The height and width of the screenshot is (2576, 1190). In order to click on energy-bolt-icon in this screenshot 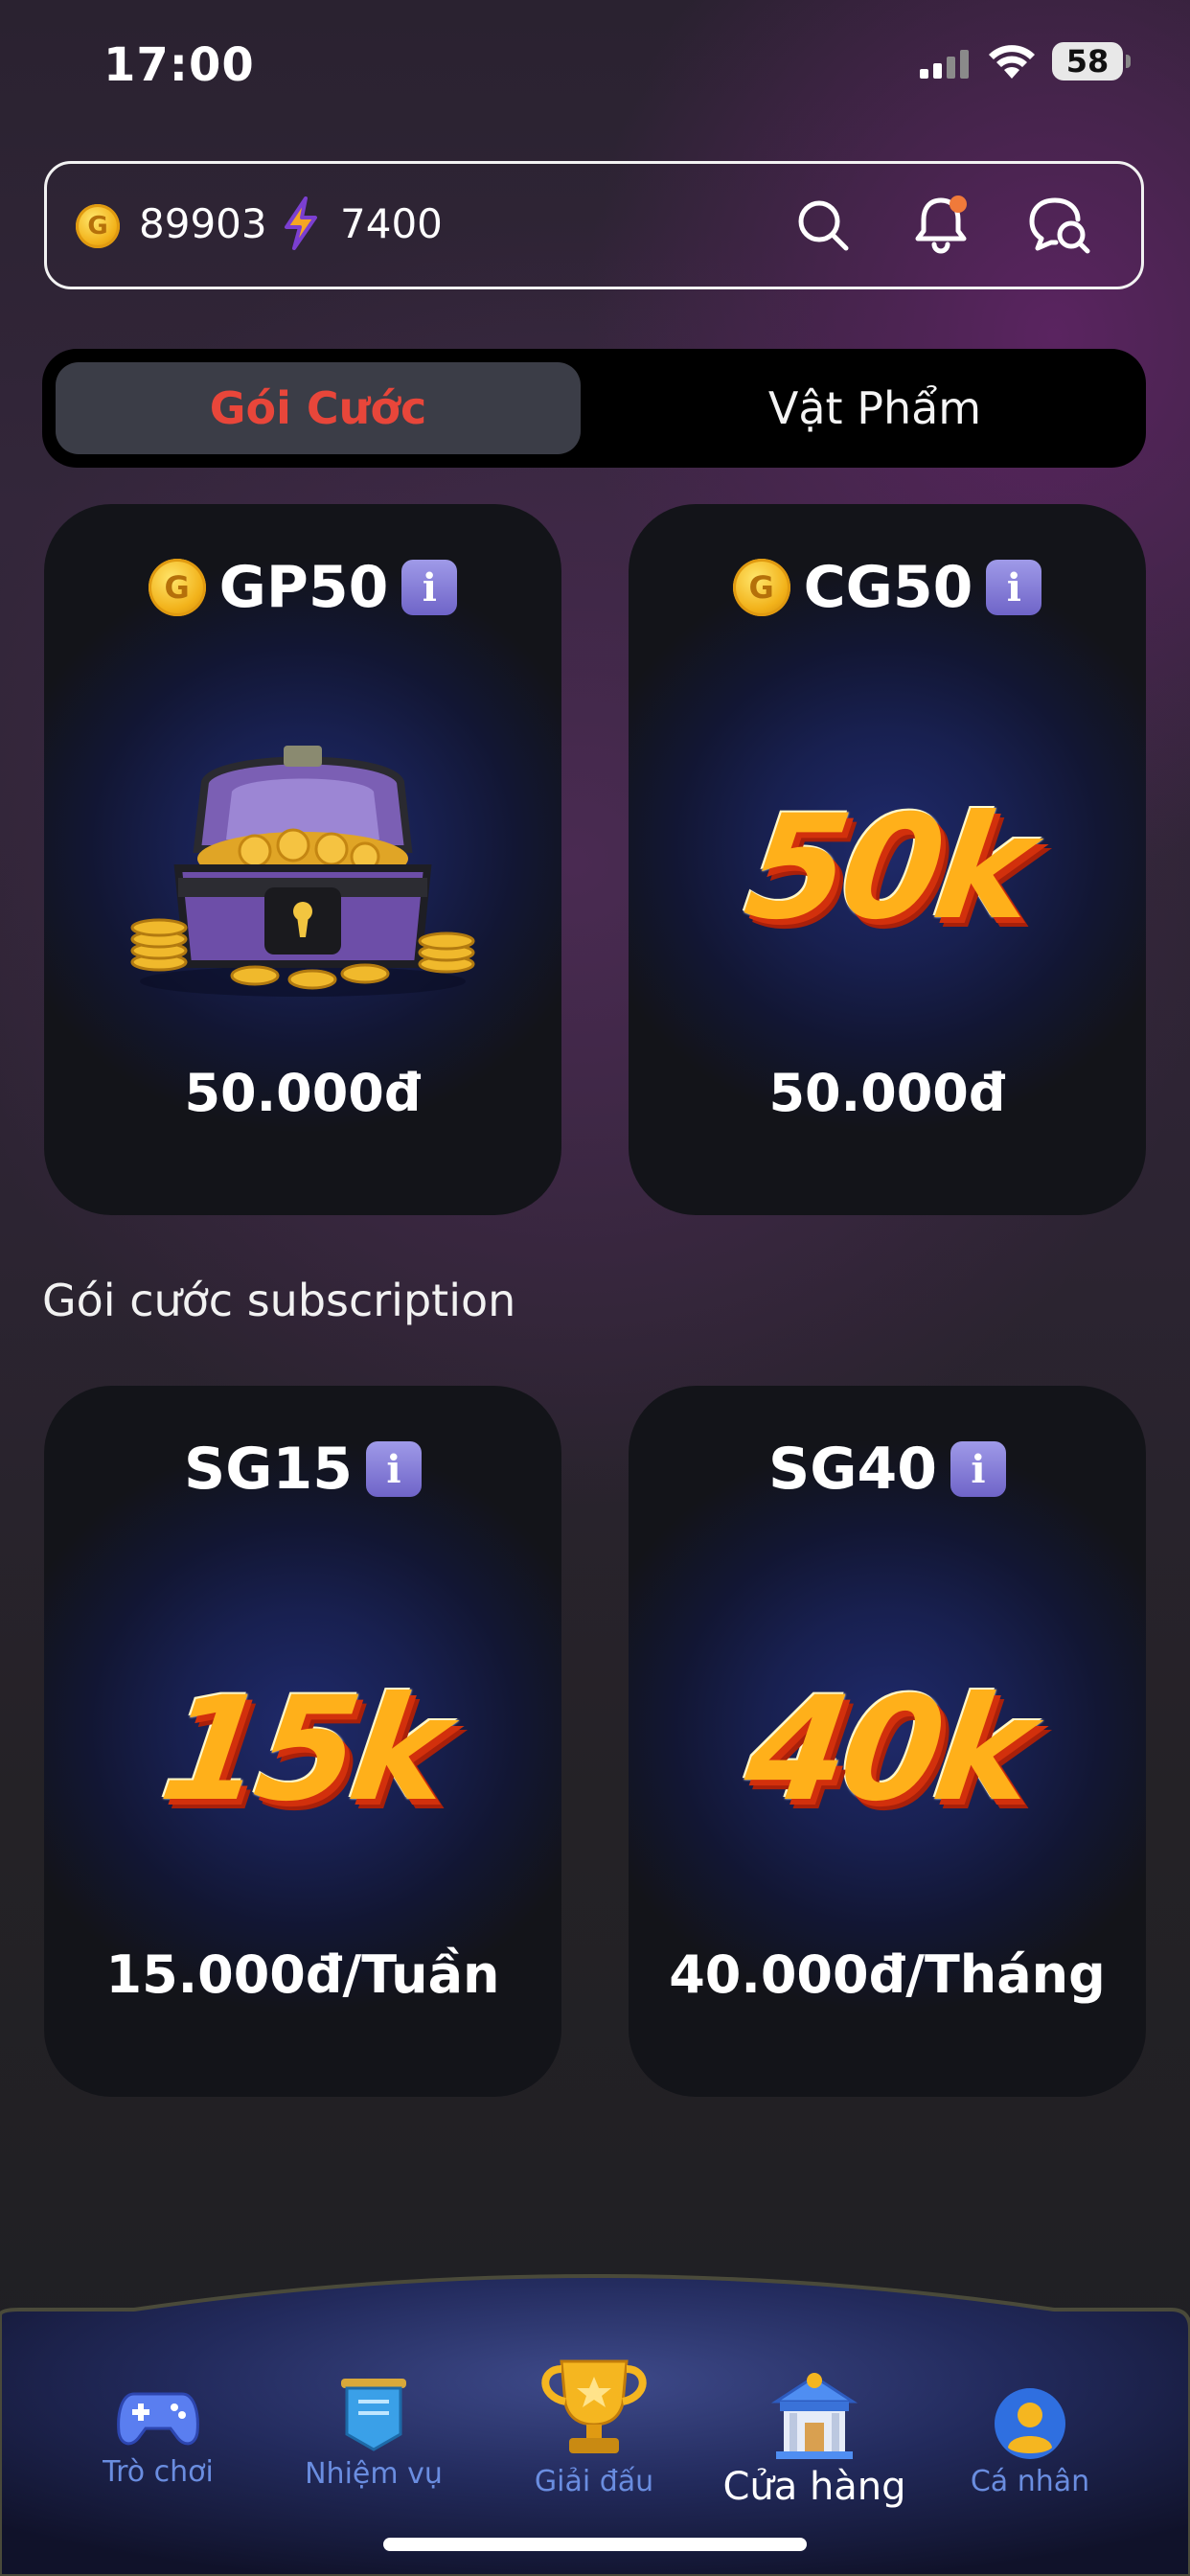, I will do `click(301, 223)`.